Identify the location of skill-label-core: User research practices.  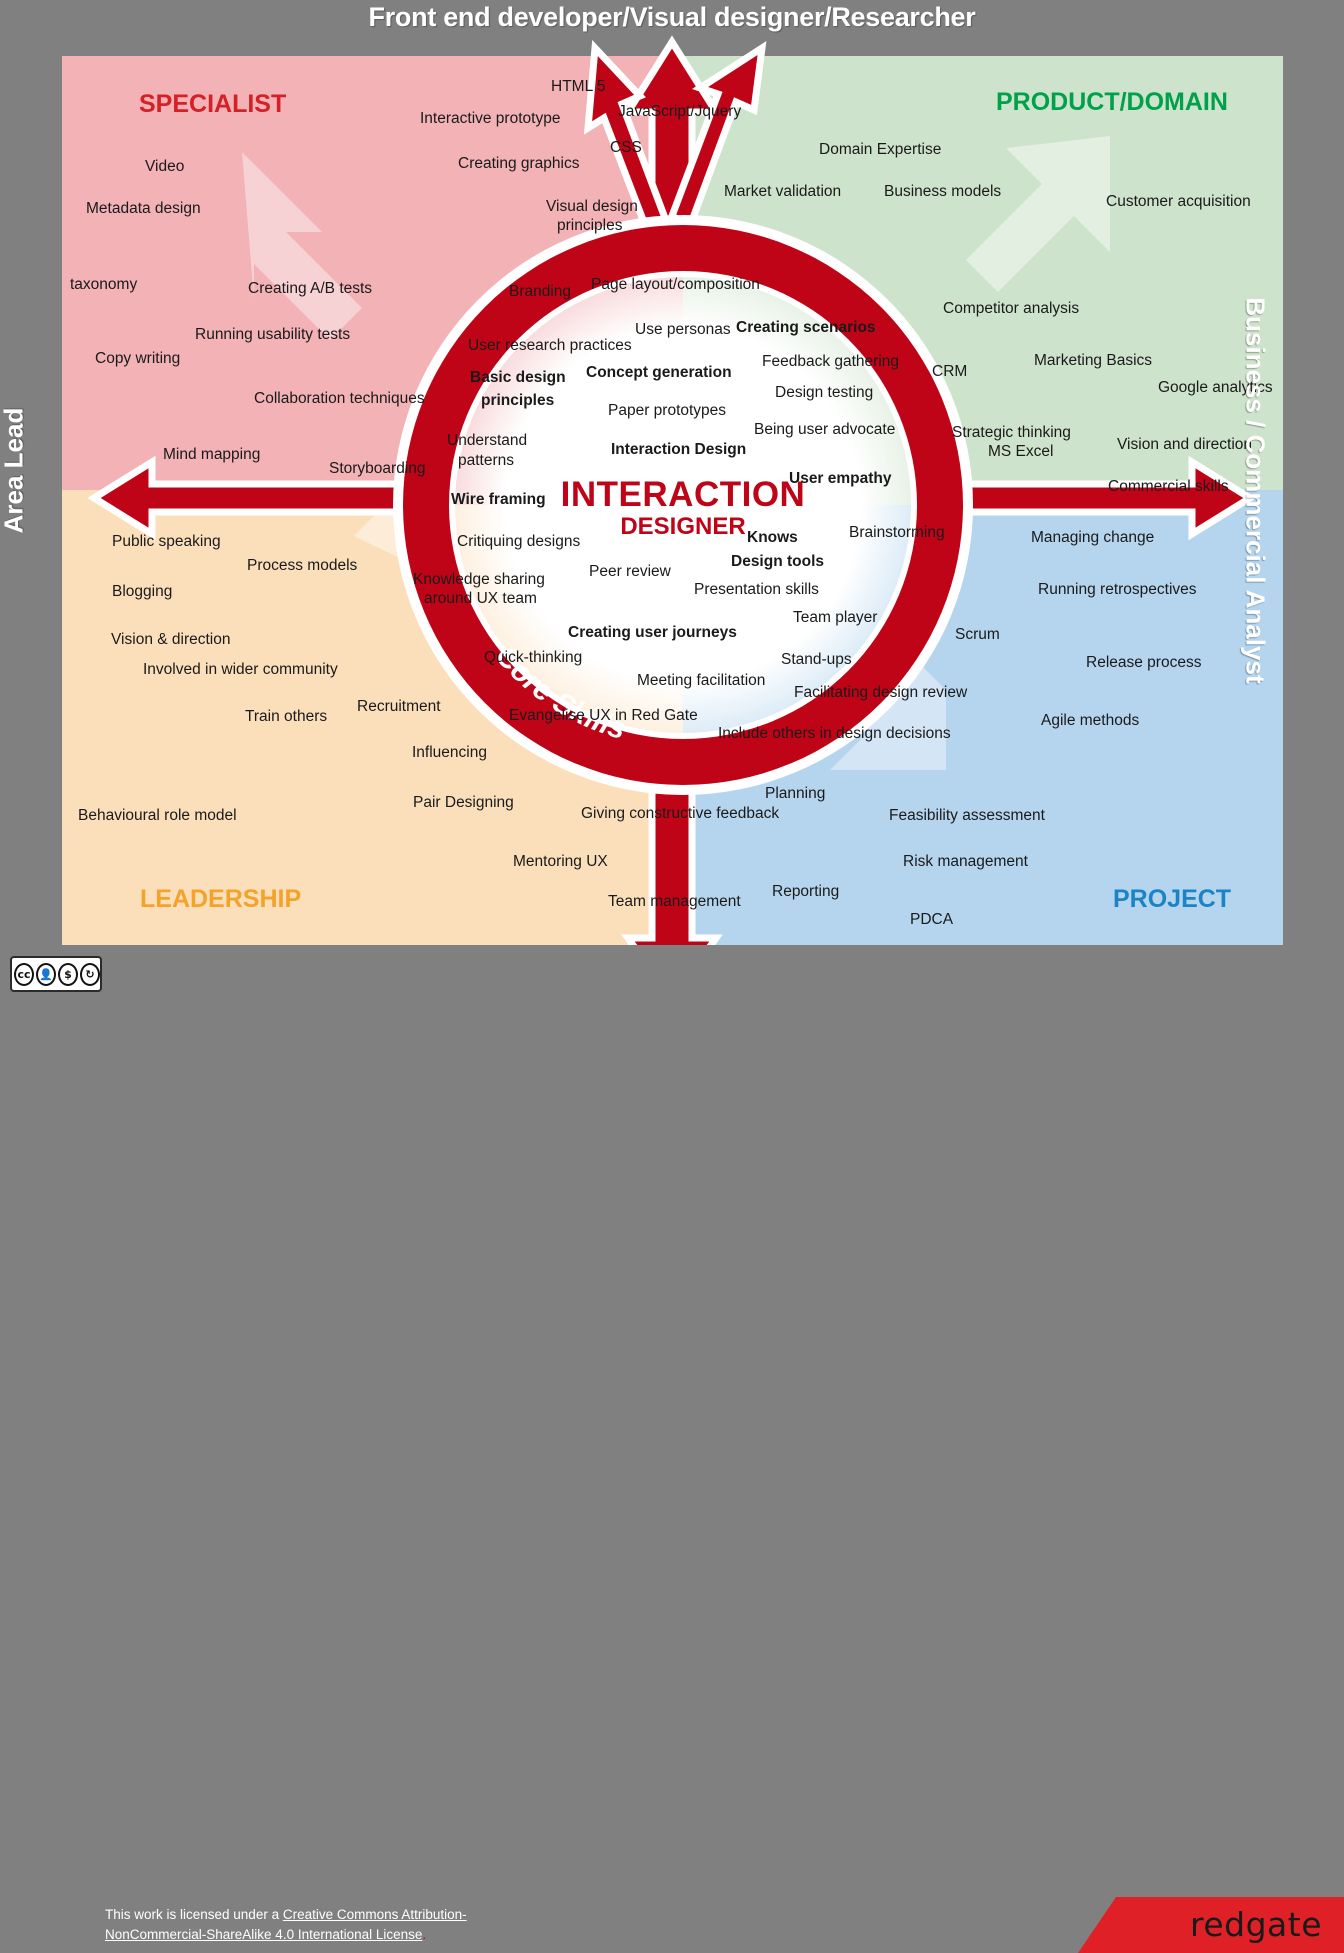
(550, 345).